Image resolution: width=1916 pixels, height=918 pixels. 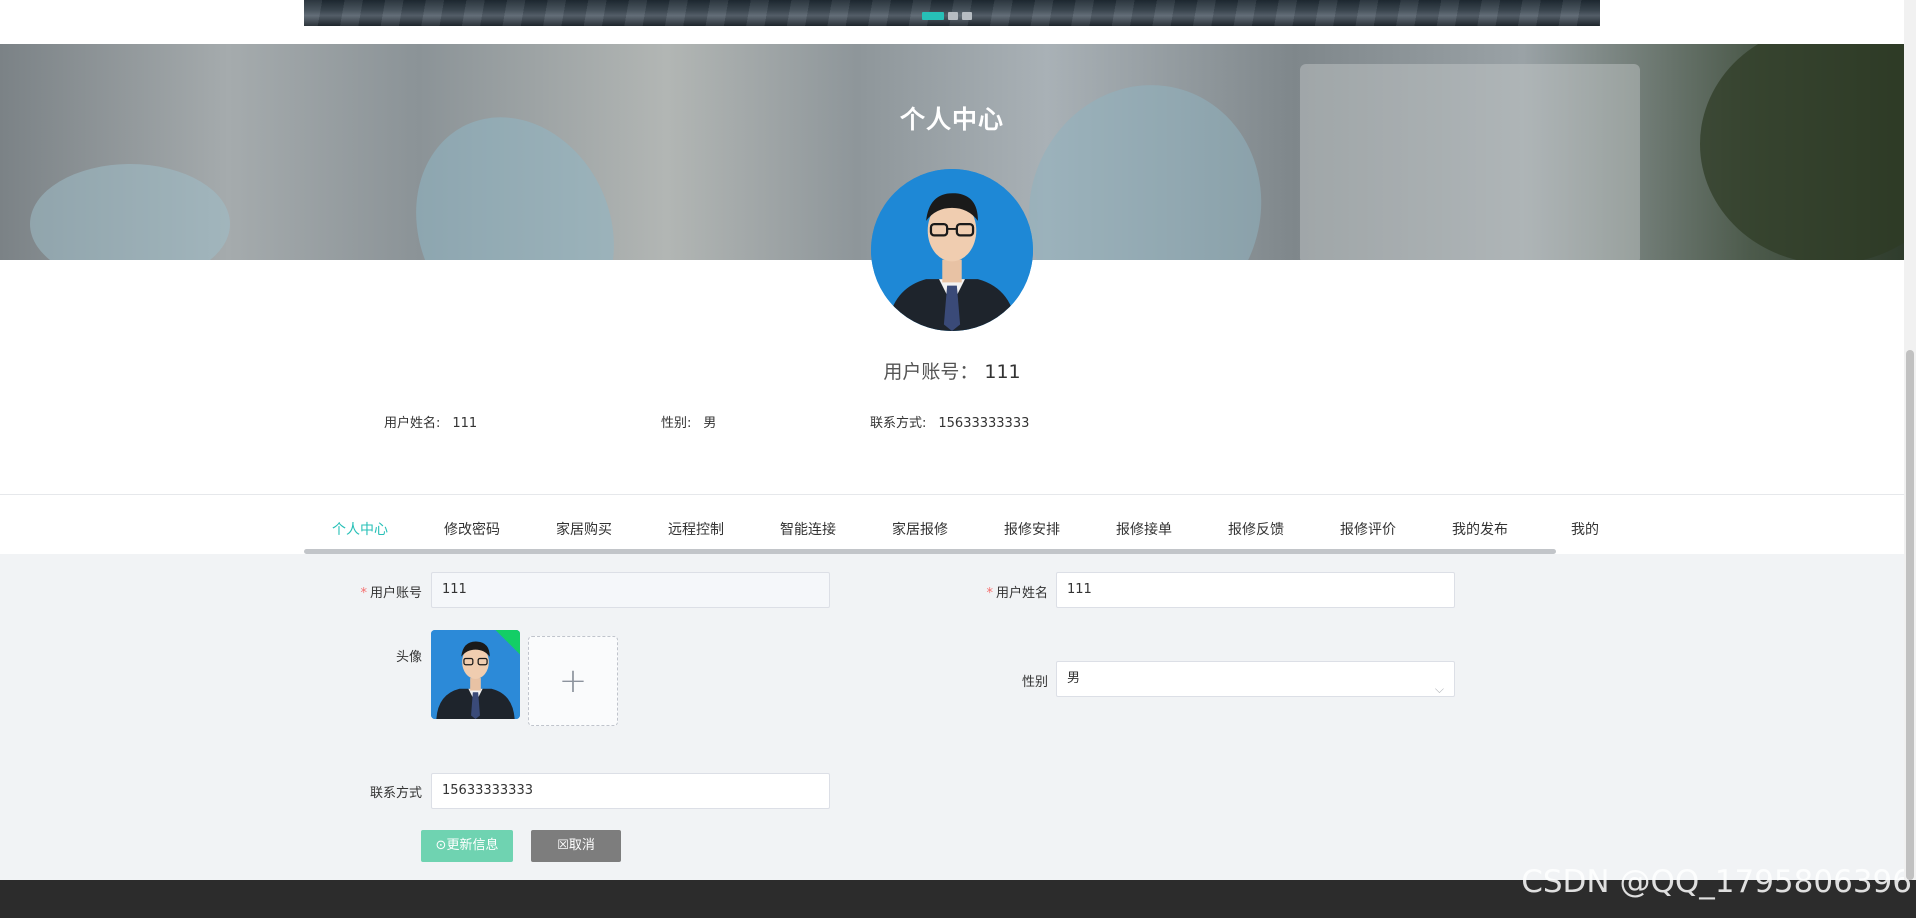 What do you see at coordinates (1480, 532) in the screenshot?
I see `tab-my-posts: 我的发布` at bounding box center [1480, 532].